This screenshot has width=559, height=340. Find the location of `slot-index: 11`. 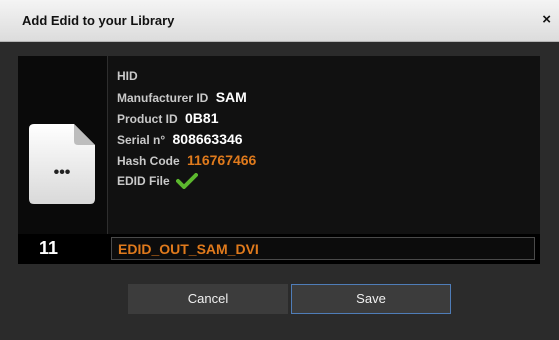

slot-index: 11 is located at coordinates (49, 248).